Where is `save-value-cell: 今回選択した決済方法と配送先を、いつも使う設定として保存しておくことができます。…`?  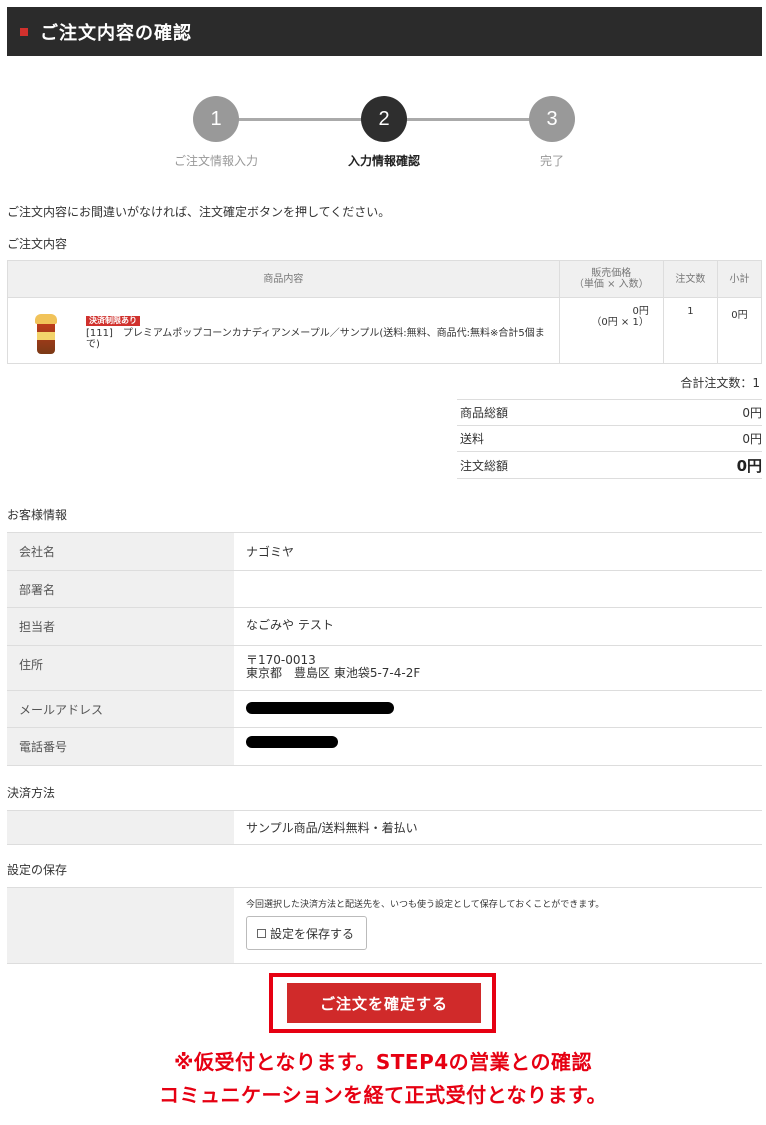 save-value-cell: 今回選択した決済方法と配送先を、いつも使う設定として保存しておくことができます。… is located at coordinates (498, 925).